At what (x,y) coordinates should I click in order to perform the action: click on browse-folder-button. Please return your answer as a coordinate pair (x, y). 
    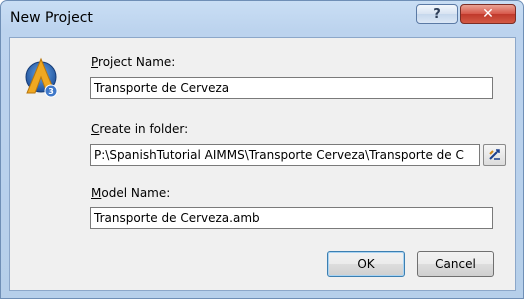
    Looking at the image, I should click on (494, 155).